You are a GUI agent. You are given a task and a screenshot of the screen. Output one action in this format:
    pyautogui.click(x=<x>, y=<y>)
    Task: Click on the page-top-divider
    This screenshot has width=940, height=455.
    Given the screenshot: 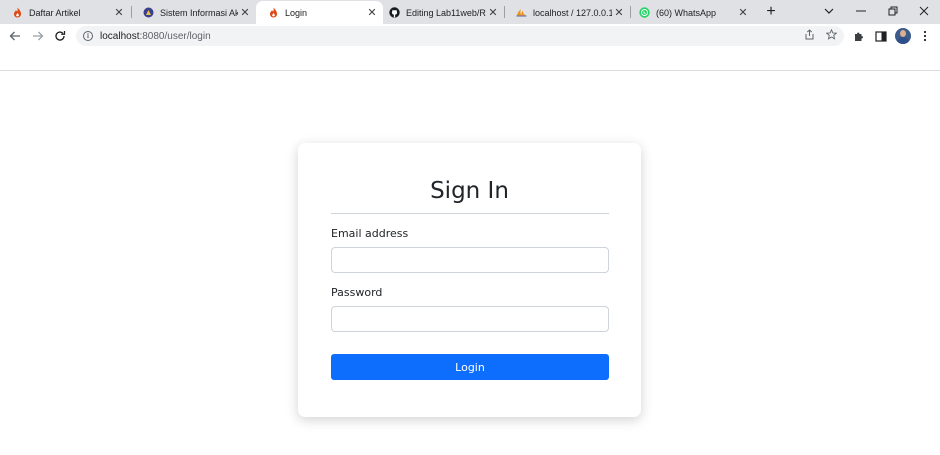 What is the action you would take?
    pyautogui.click(x=470, y=70)
    